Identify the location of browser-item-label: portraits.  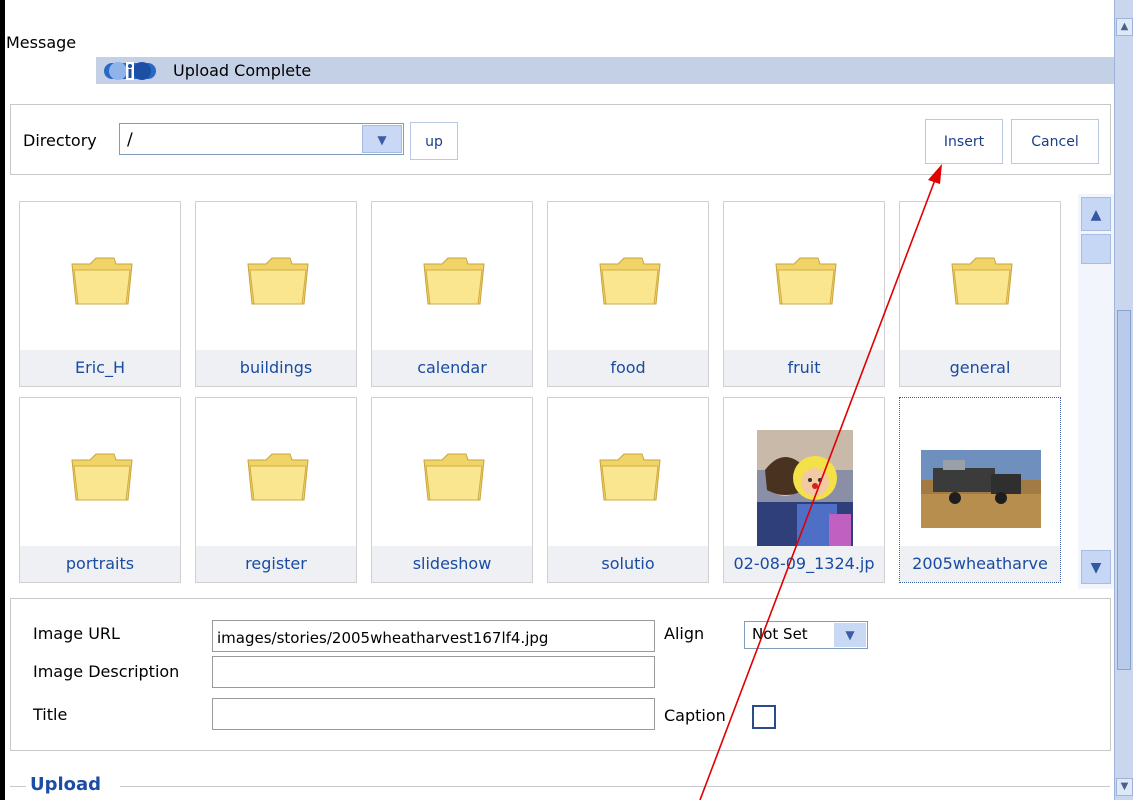
(100, 564).